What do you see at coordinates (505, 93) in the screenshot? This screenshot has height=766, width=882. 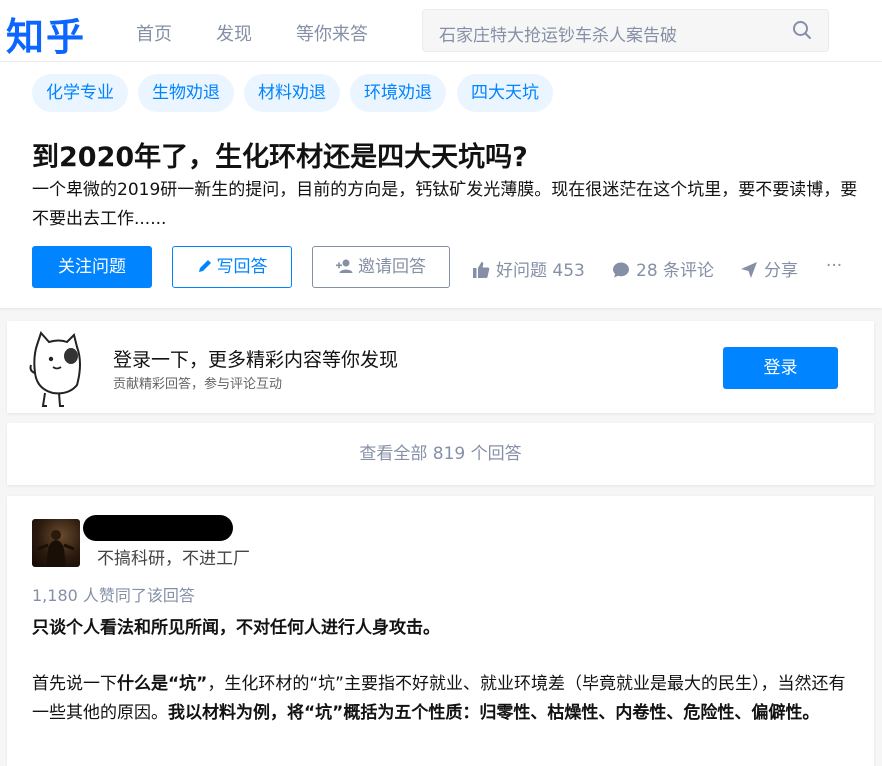 I see `topic-tag: 四大天坑` at bounding box center [505, 93].